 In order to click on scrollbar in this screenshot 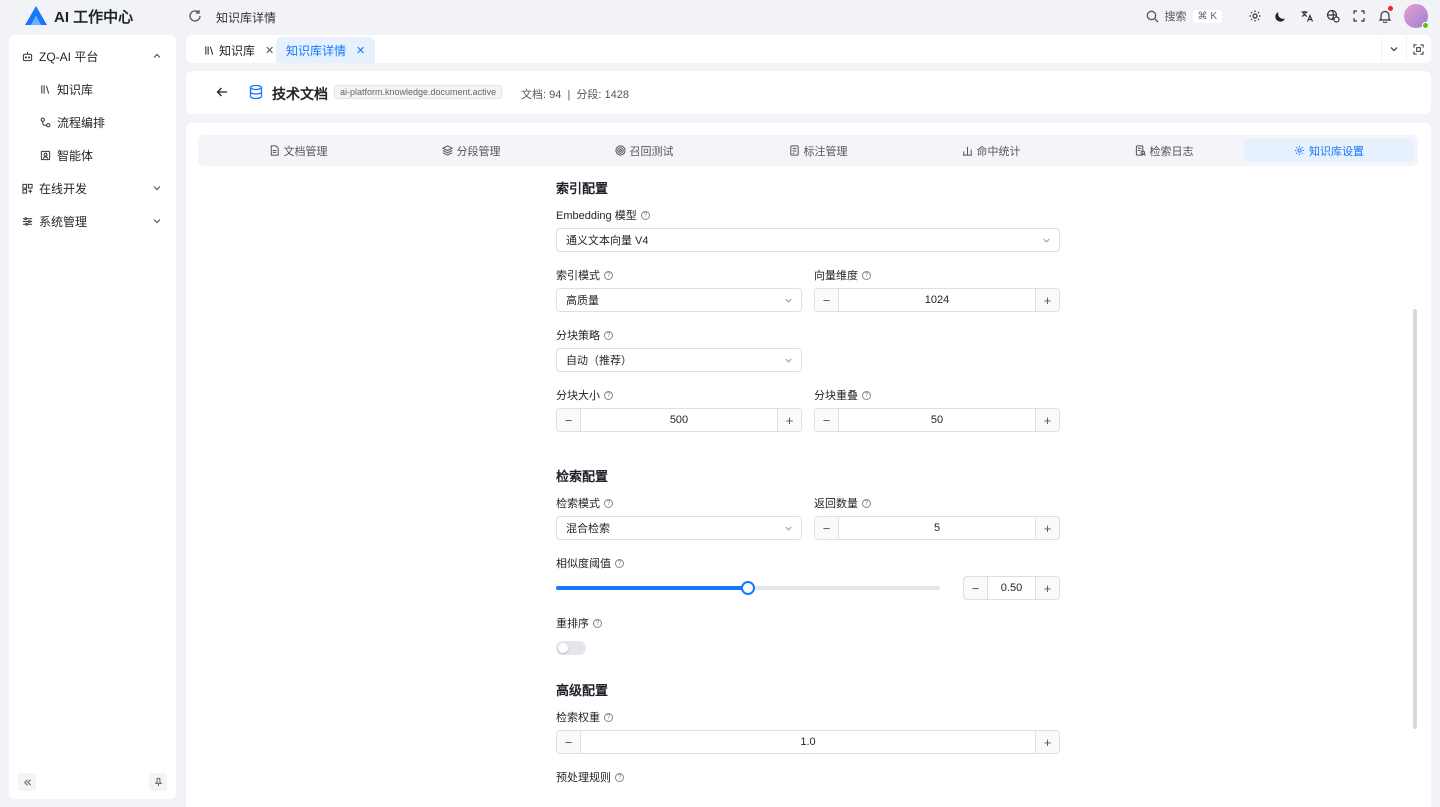, I will do `click(1415, 519)`.